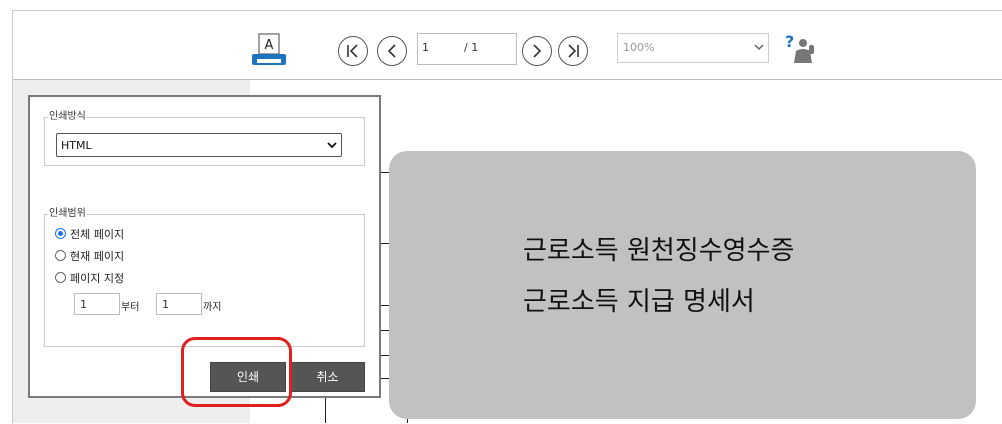  What do you see at coordinates (97, 234) in the screenshot?
I see `radio-all-pages-label: 전체 페이지` at bounding box center [97, 234].